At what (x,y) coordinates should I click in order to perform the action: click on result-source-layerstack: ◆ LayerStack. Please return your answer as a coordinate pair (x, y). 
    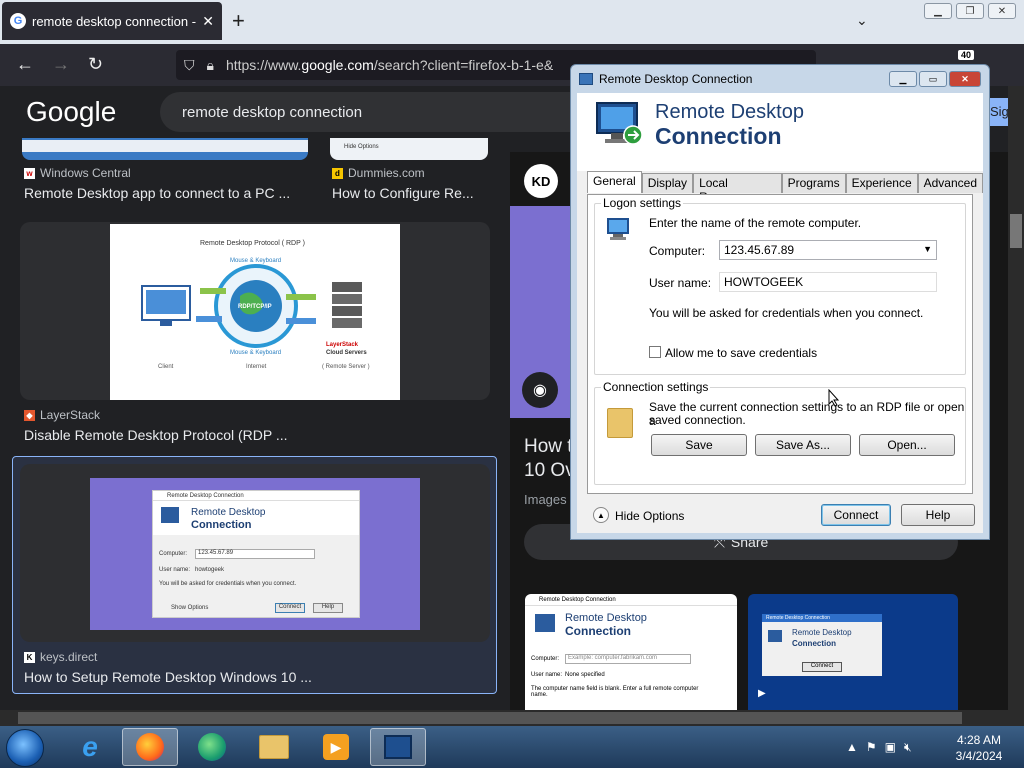
    Looking at the image, I should click on (62, 415).